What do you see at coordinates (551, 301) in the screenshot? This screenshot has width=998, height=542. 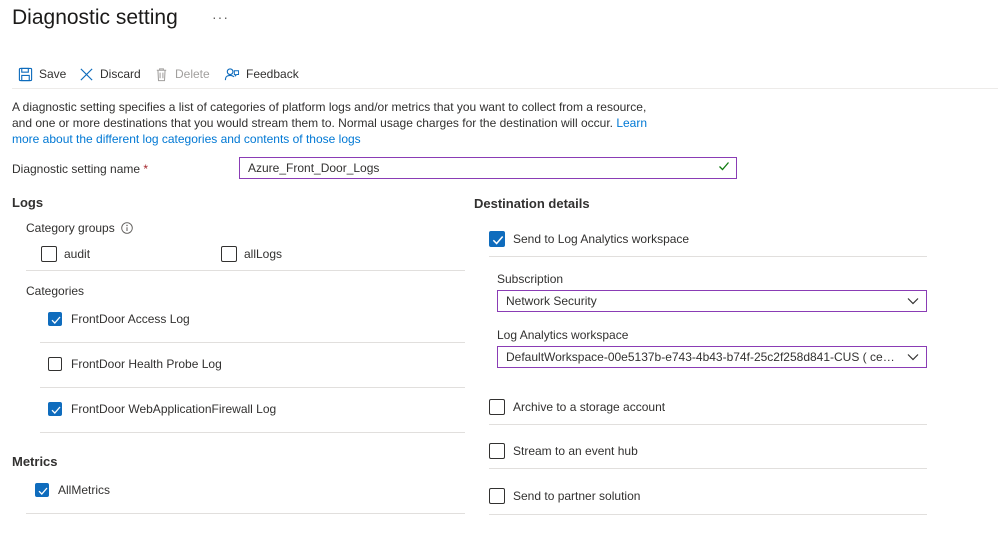 I see `subscription-value: Network Security` at bounding box center [551, 301].